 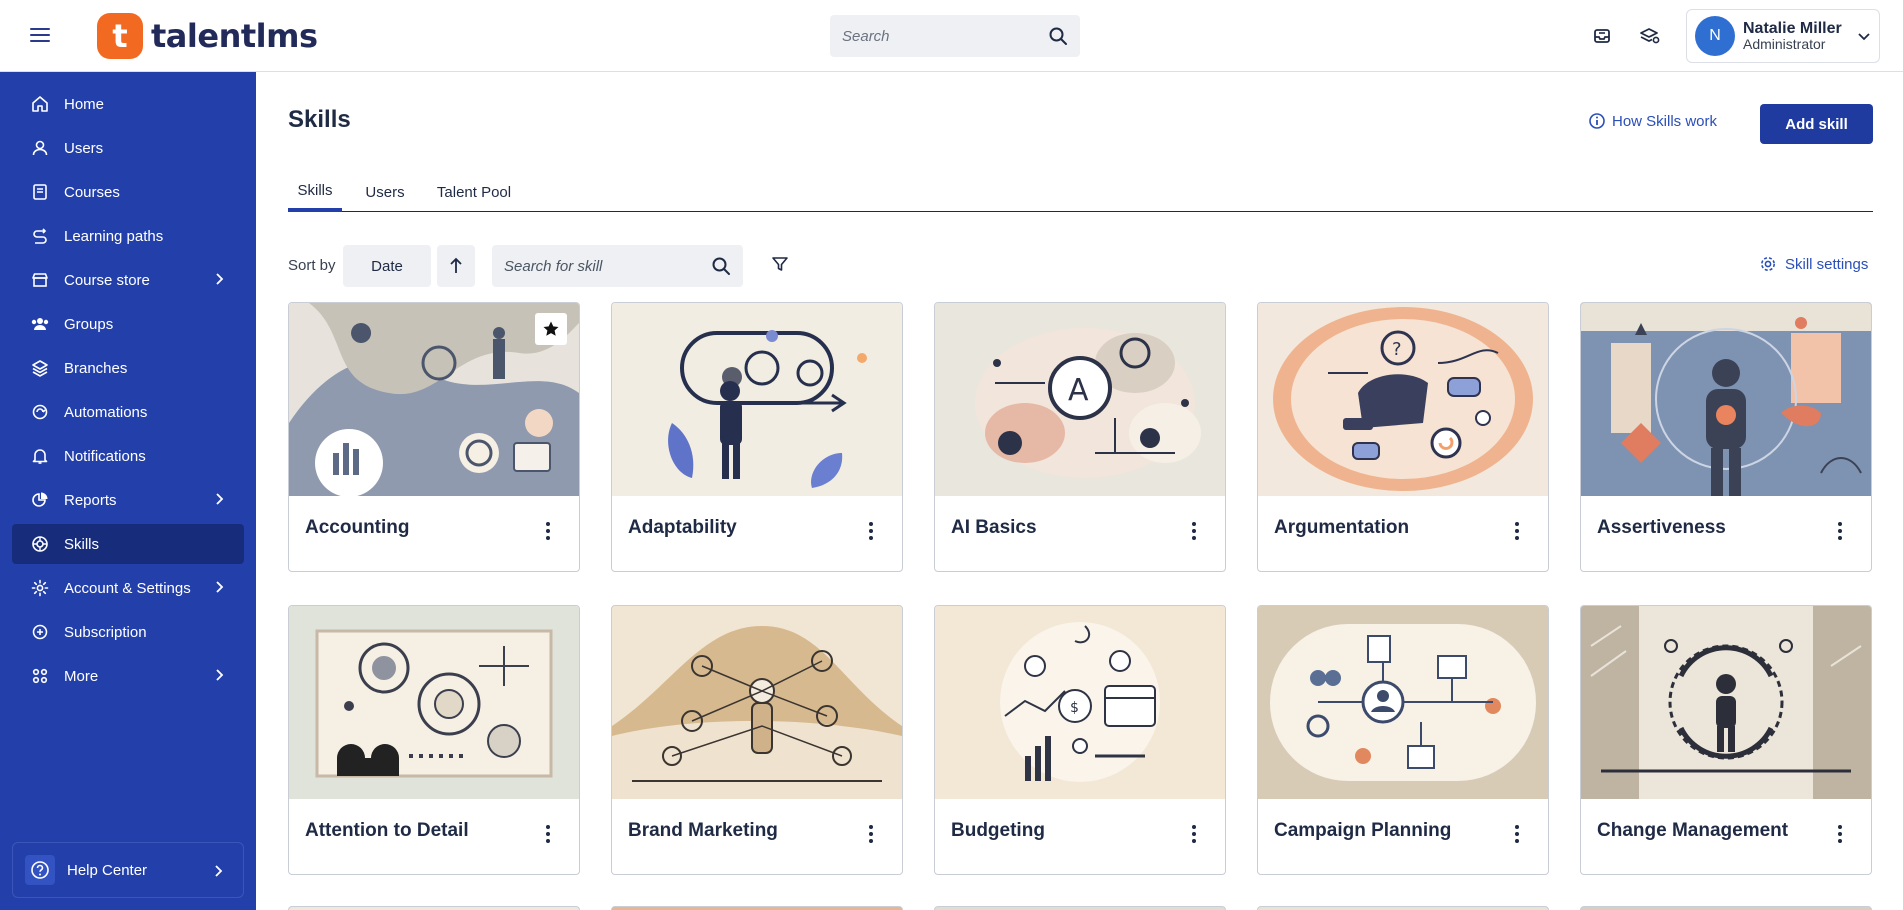 I want to click on sort-select: Date, so click(x=387, y=266).